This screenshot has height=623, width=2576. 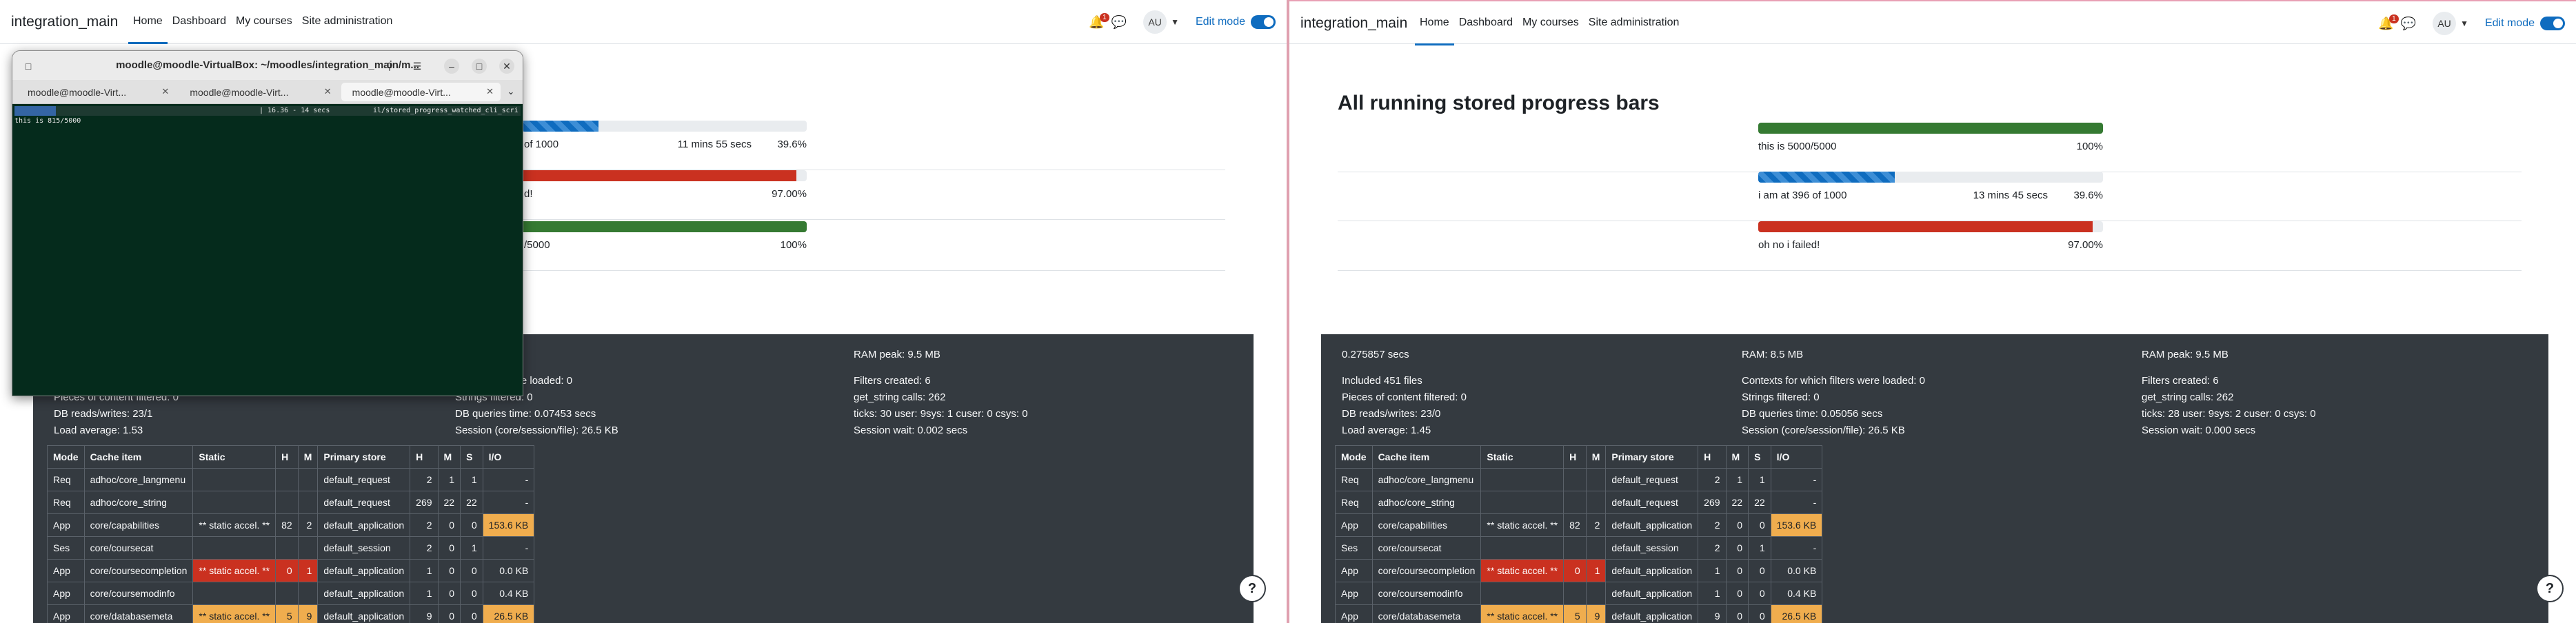 I want to click on table-cell: default_session, so click(x=1652, y=548).